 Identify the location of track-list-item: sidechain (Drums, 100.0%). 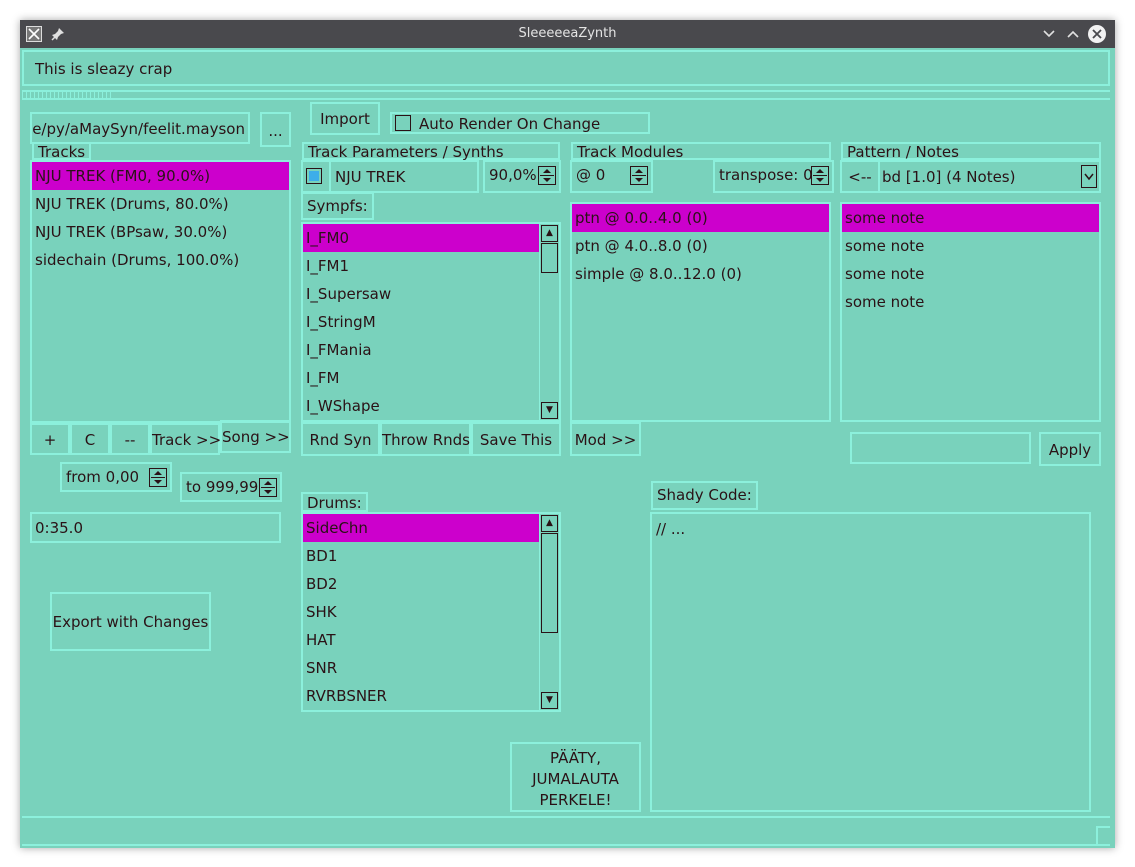
(160, 260).